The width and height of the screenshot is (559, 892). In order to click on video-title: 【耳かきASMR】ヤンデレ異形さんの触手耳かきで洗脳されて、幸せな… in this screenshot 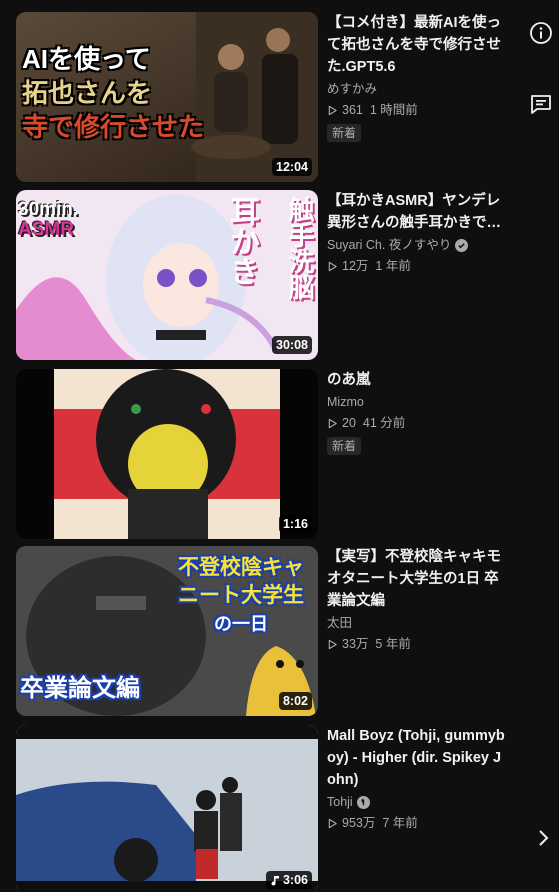, I will do `click(417, 212)`.